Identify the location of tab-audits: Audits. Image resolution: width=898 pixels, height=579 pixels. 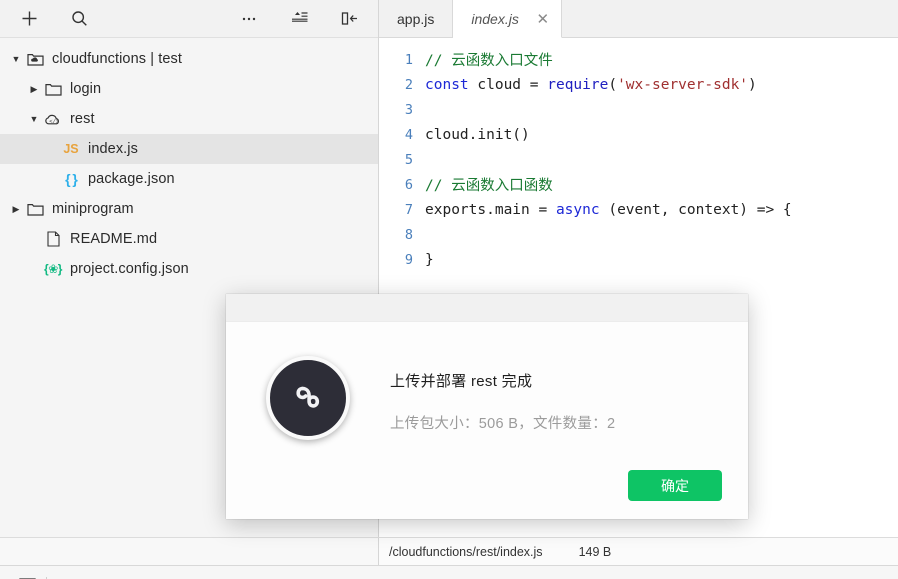
(443, 572).